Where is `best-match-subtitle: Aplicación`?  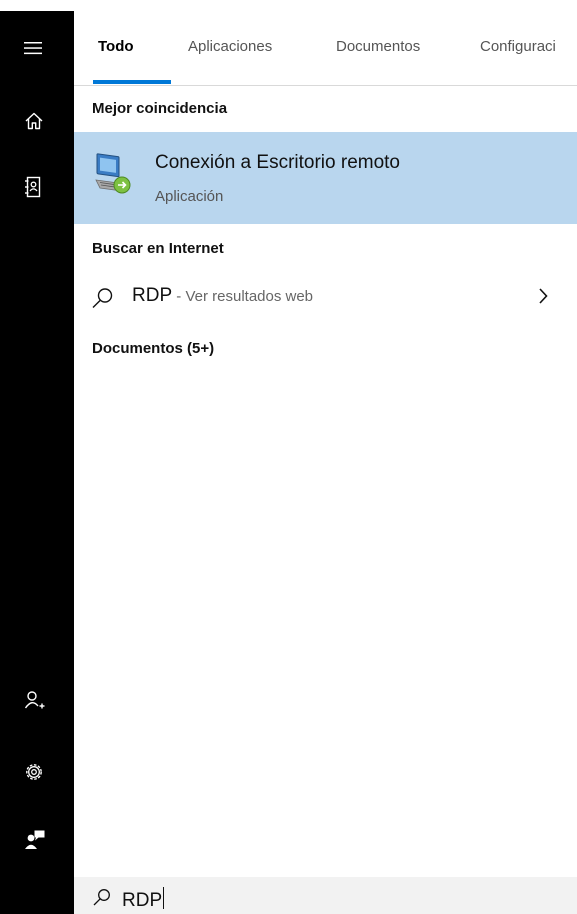 best-match-subtitle: Aplicación is located at coordinates (189, 196).